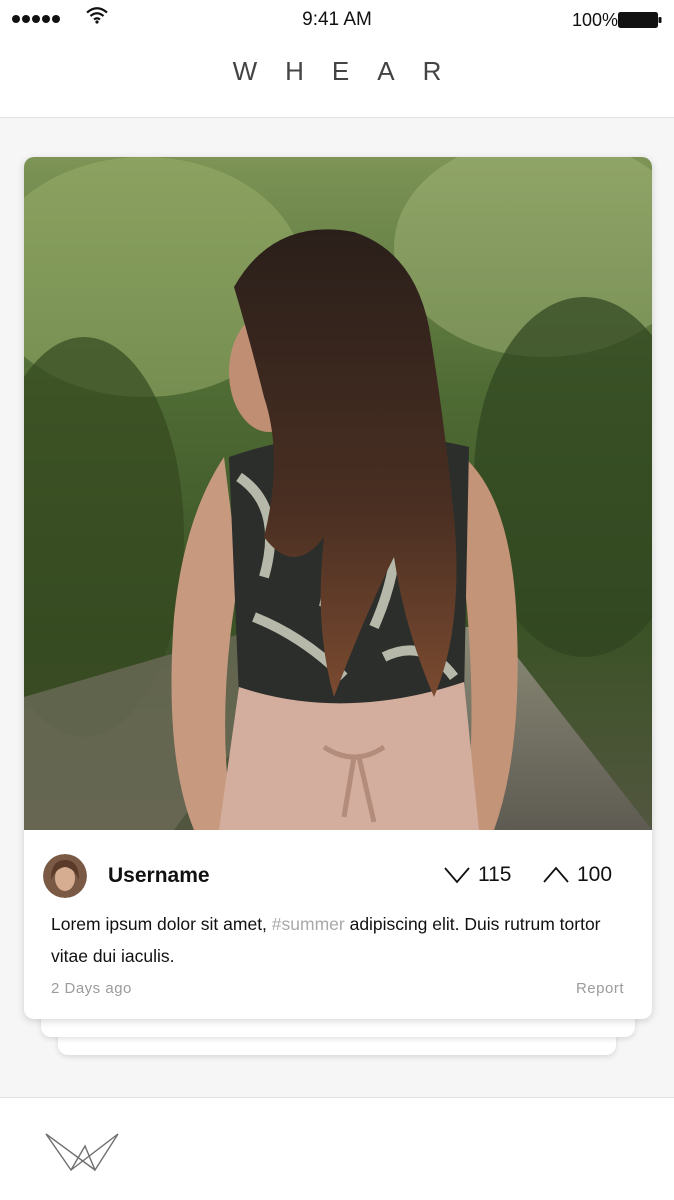  I want to click on chevron-up-icon, so click(556, 874).